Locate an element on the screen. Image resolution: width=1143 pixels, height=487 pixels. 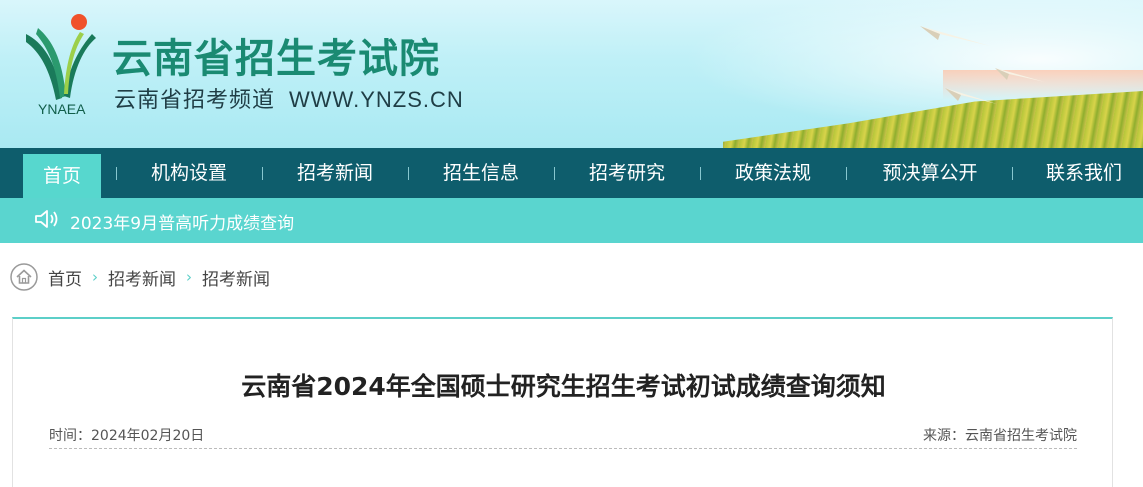
nav-item-exam-research: 招考研究 is located at coordinates (627, 173).